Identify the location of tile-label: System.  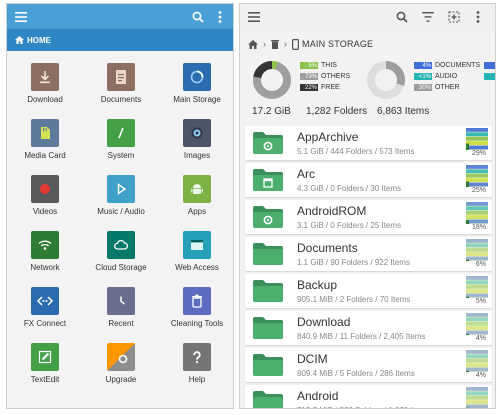
(121, 155).